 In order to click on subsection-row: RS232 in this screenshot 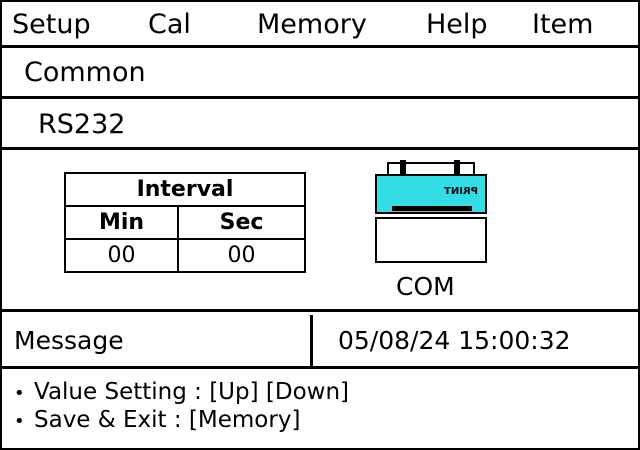, I will do `click(320, 124)`.